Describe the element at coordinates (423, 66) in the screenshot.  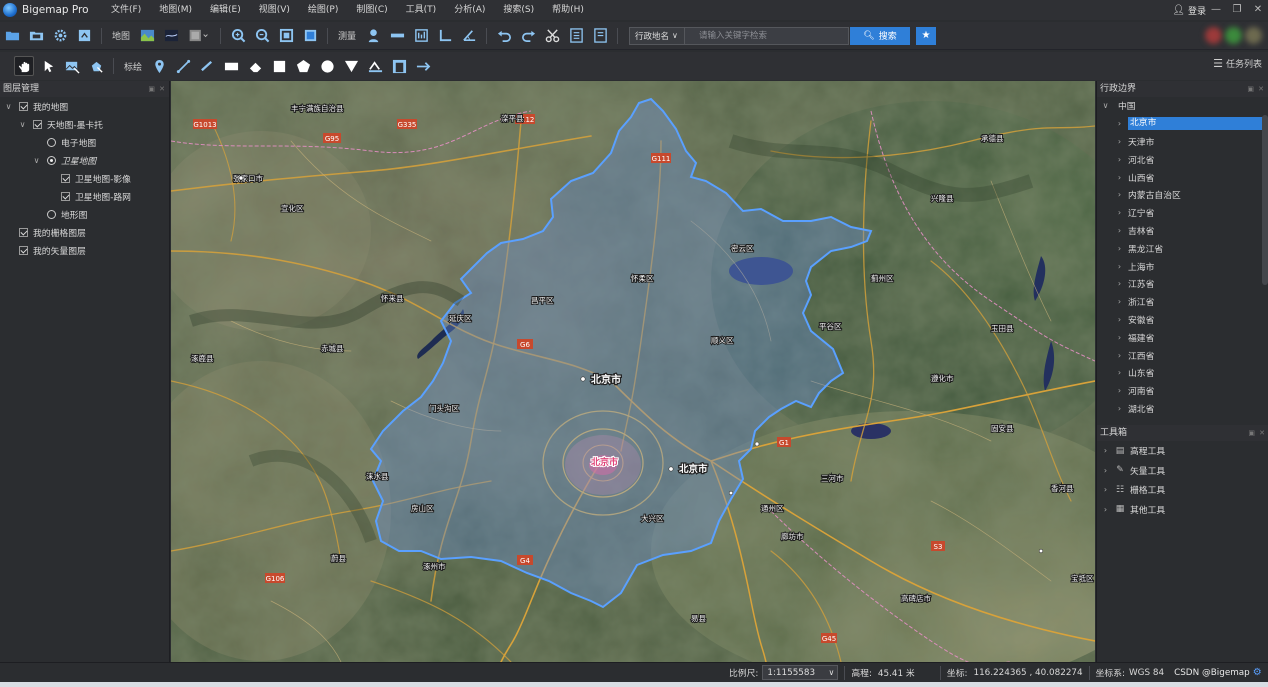
I see `draw-arrow-button` at that location.